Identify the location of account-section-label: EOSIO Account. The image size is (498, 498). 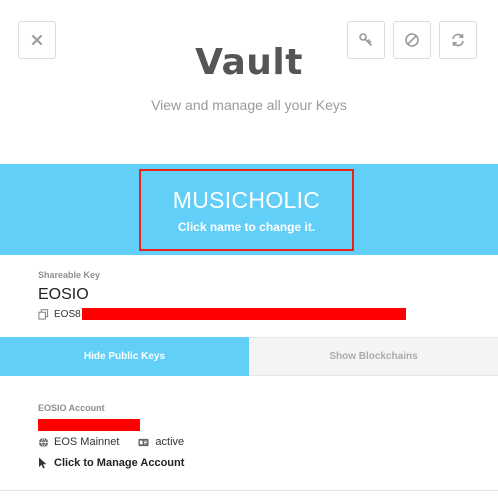
(71, 408).